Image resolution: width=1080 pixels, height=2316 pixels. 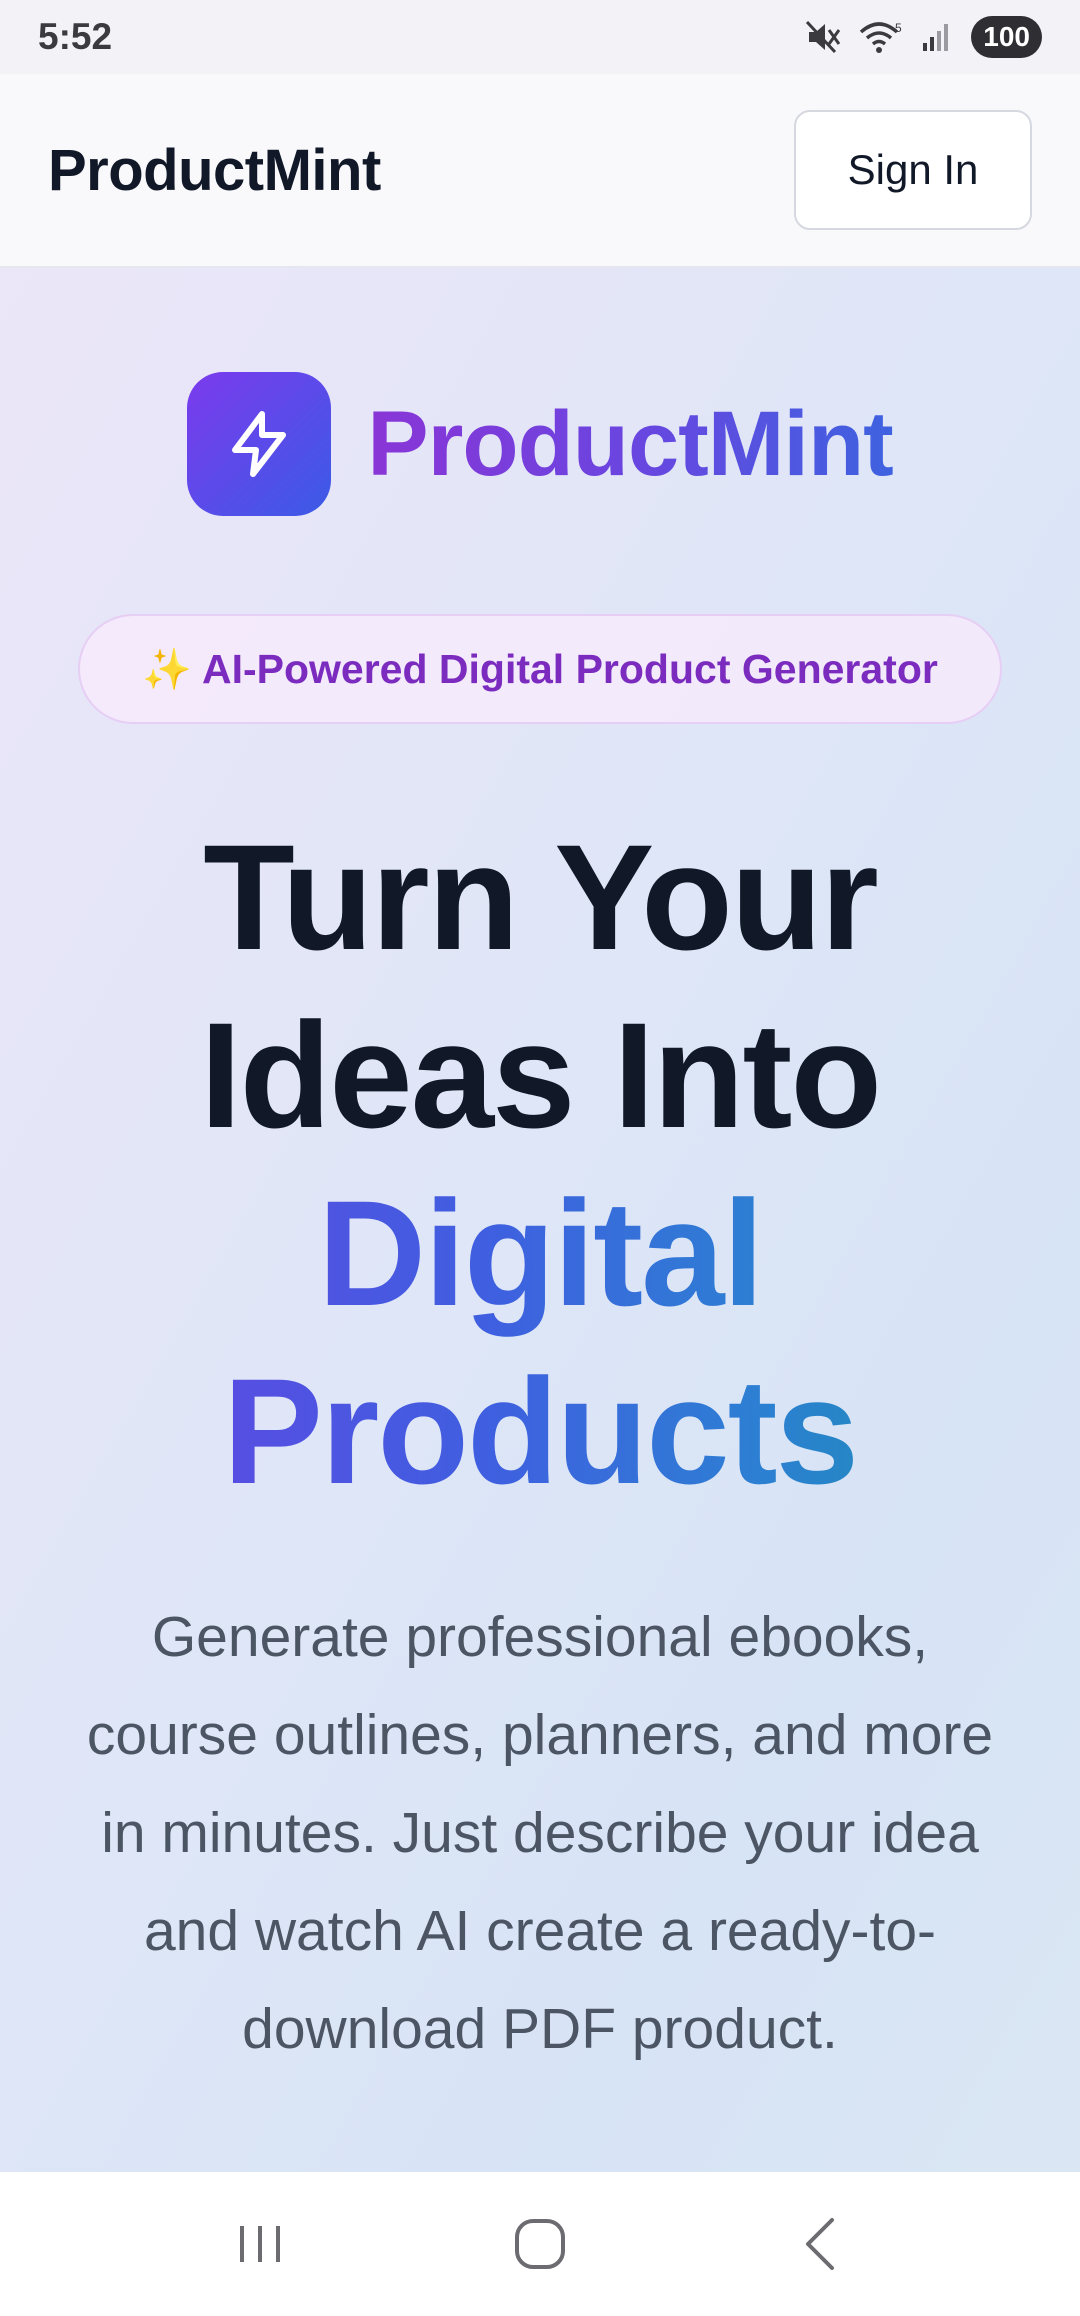 I want to click on headline-line-1: Turn Your, so click(x=541, y=897).